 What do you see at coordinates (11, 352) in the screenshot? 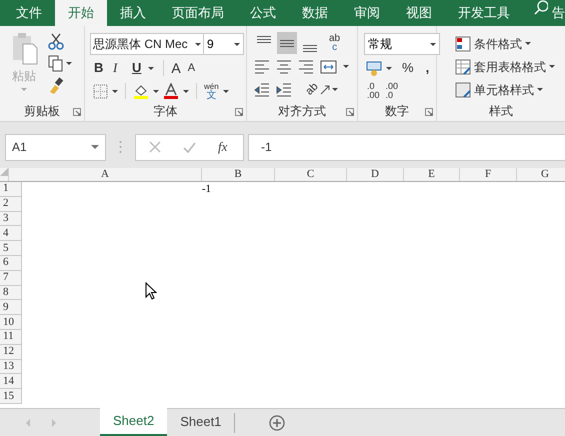
I see `row-header: 12` at bounding box center [11, 352].